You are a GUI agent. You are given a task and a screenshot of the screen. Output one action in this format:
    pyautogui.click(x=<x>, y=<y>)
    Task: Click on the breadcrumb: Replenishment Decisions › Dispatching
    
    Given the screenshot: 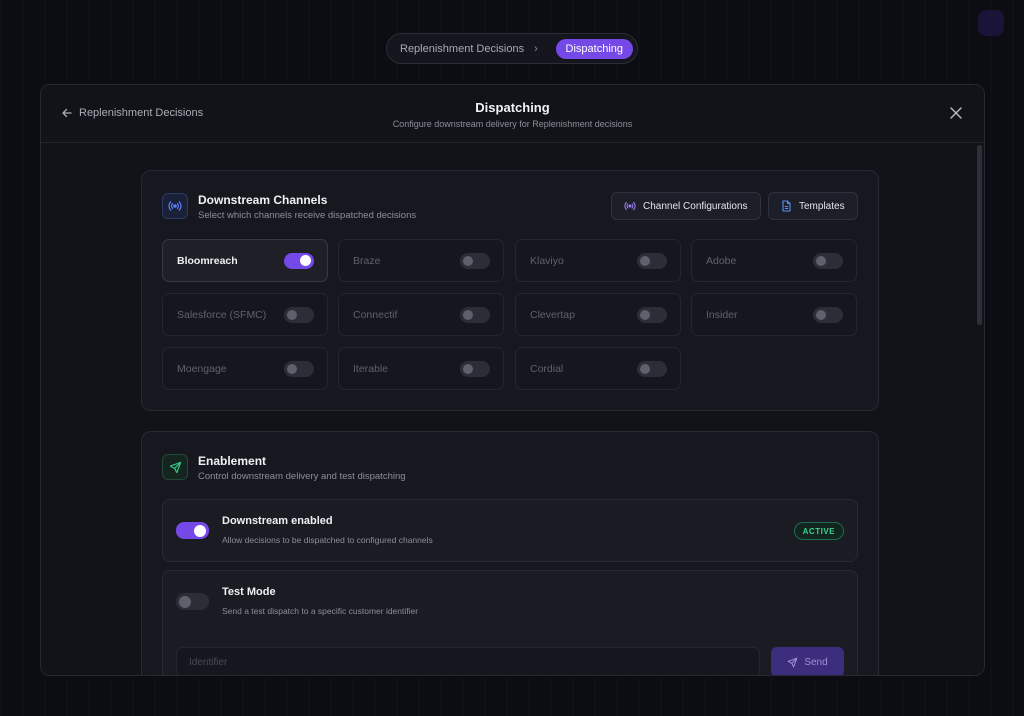 What is the action you would take?
    pyautogui.click(x=512, y=48)
    